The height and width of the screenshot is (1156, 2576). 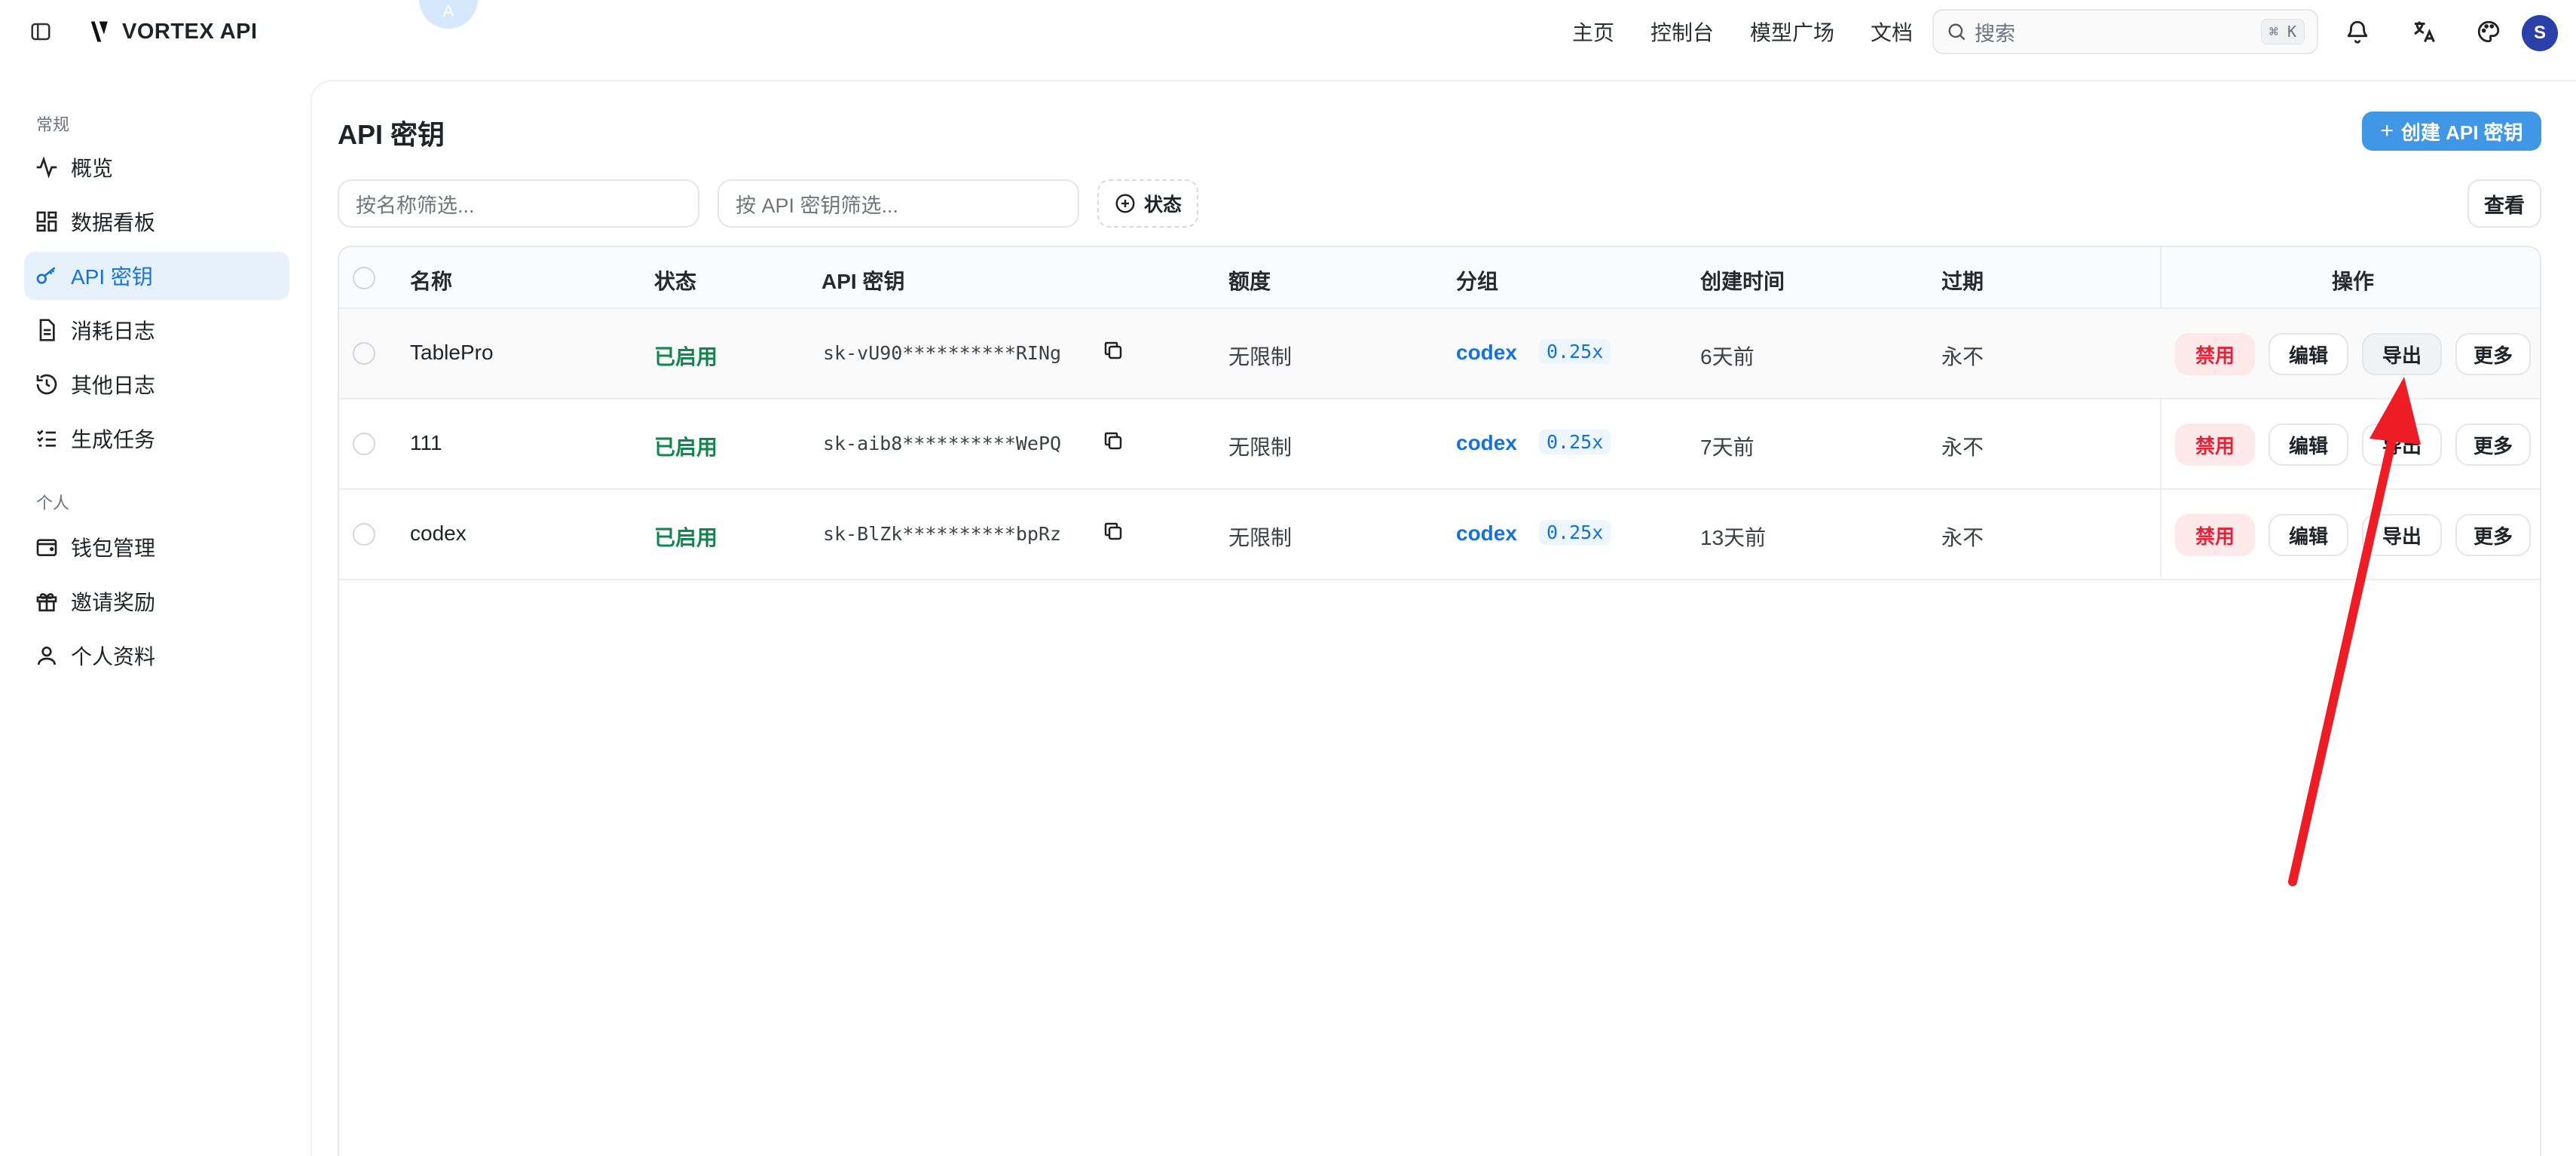 I want to click on palette-icon, so click(x=2489, y=32).